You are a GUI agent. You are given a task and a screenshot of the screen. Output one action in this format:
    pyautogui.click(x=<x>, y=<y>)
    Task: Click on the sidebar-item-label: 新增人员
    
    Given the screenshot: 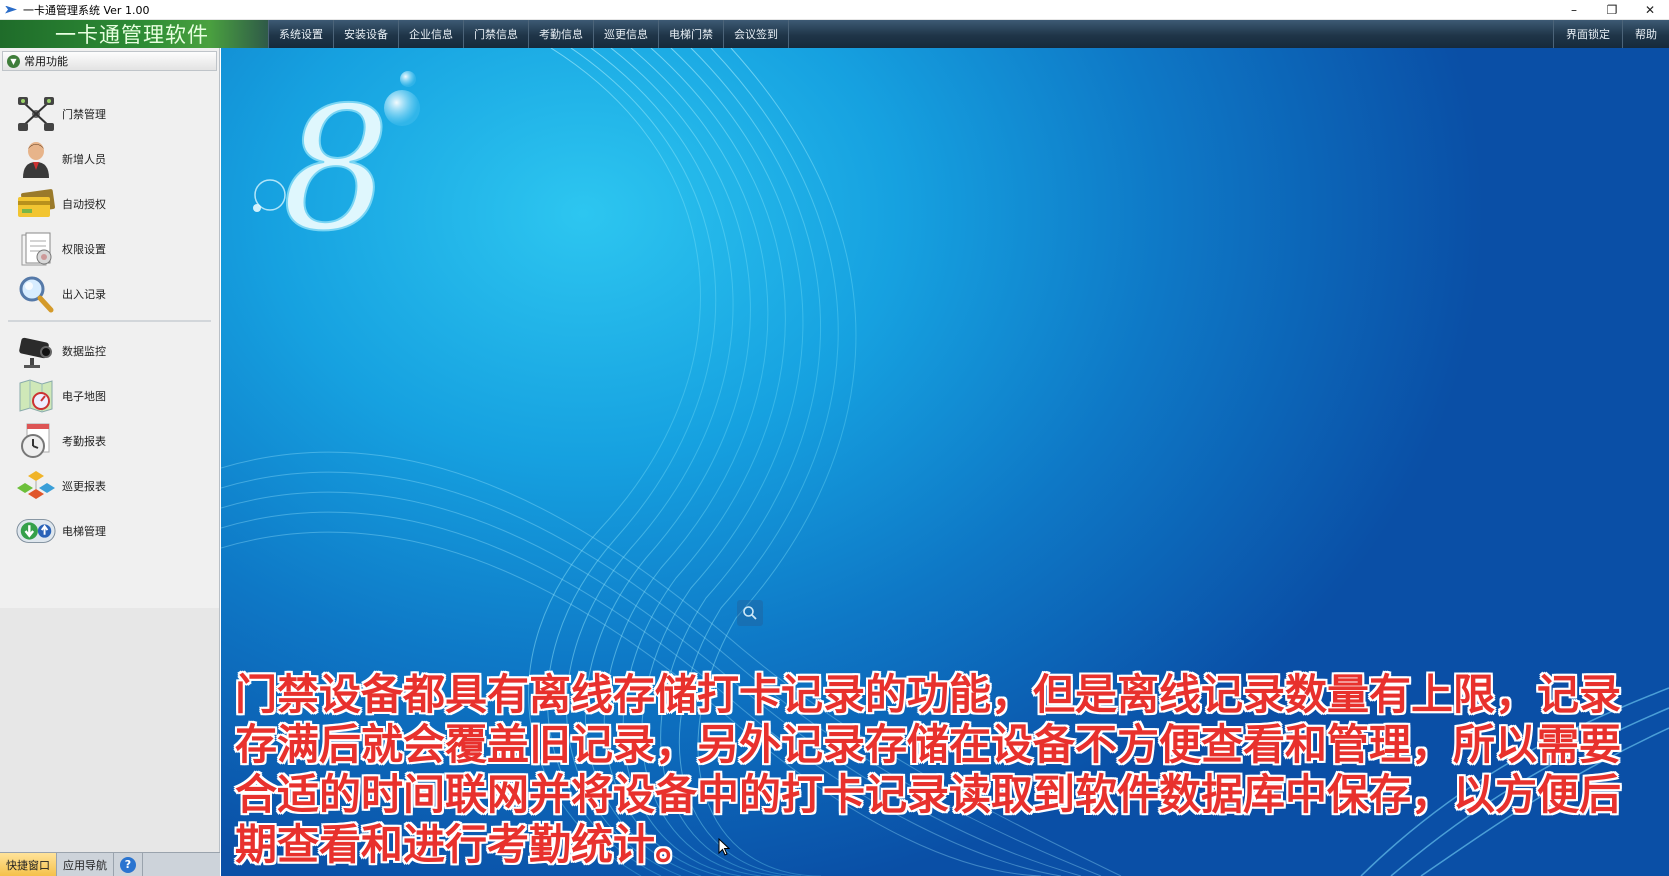 What is the action you would take?
    pyautogui.click(x=84, y=159)
    